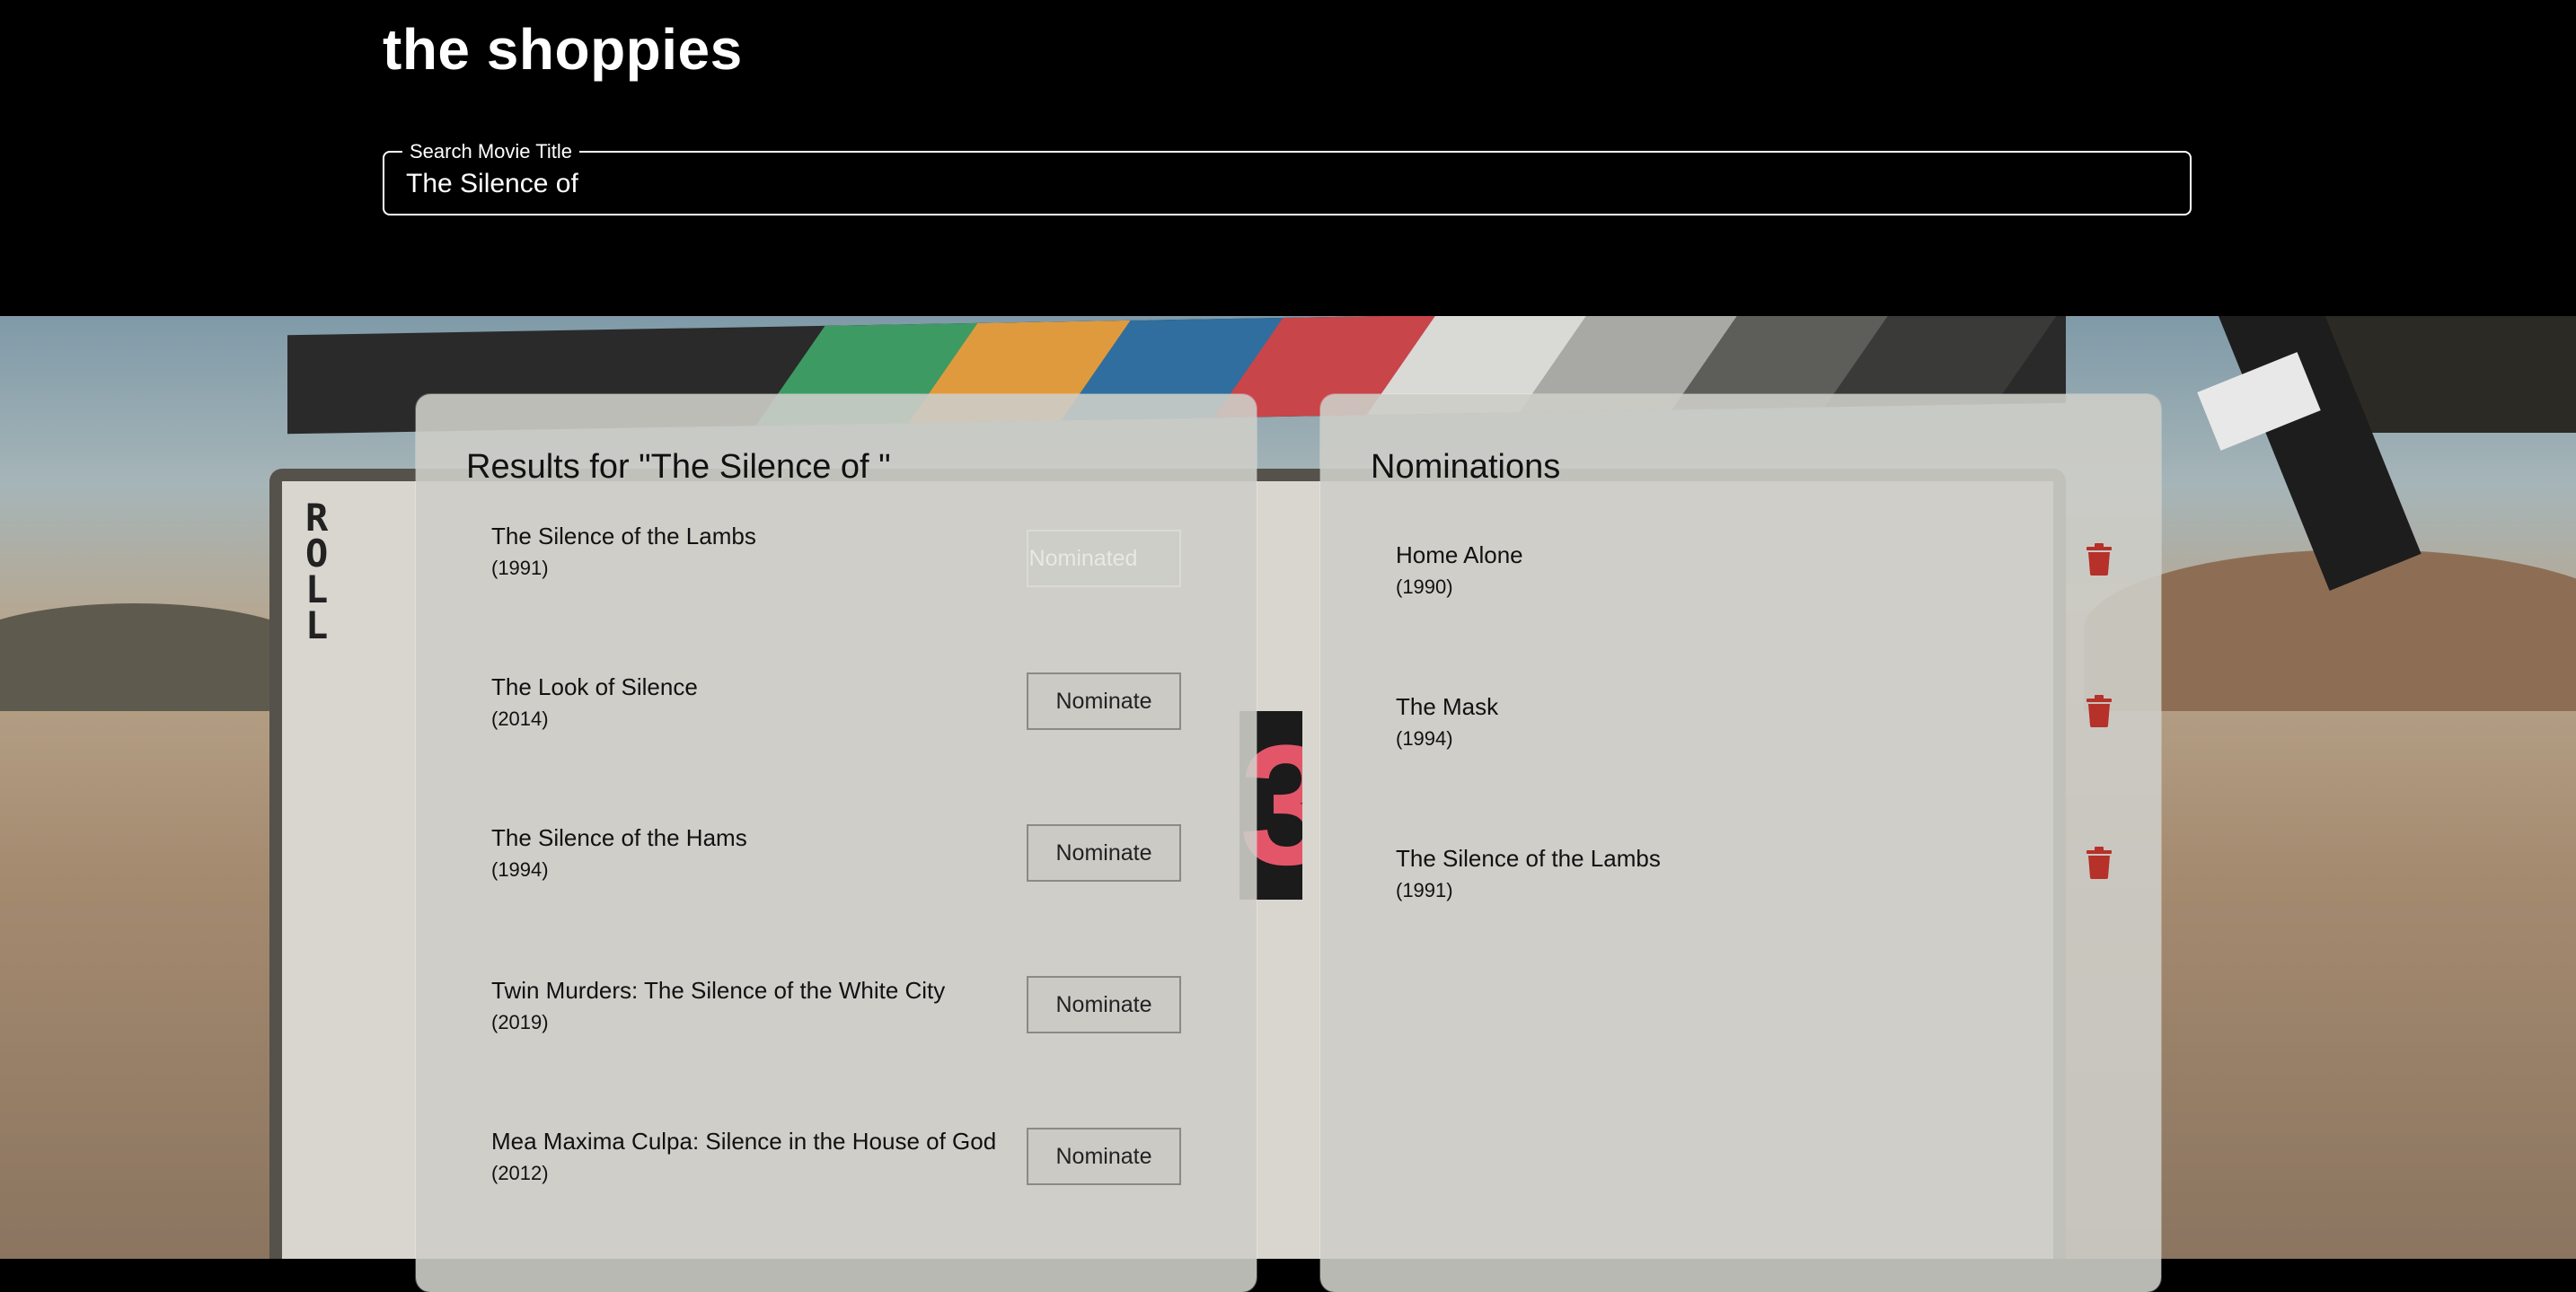  Describe the element at coordinates (1466, 467) in the screenshot. I see `nominations-title: Nominations` at that location.